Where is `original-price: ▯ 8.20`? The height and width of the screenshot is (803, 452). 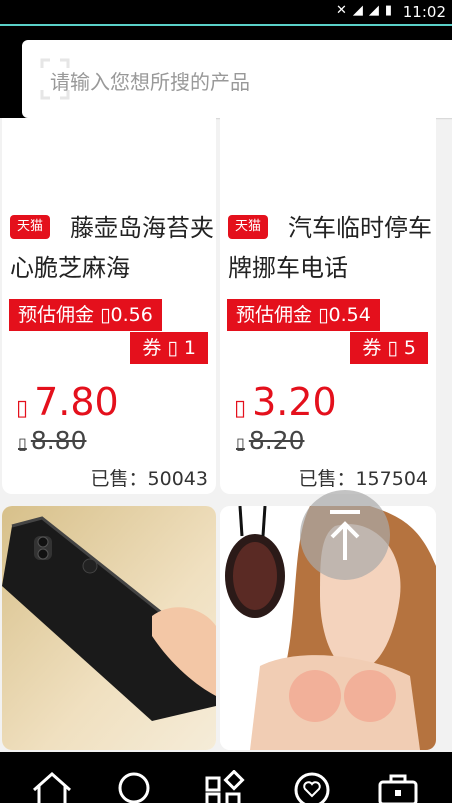 original-price: ▯ 8.20 is located at coordinates (270, 440).